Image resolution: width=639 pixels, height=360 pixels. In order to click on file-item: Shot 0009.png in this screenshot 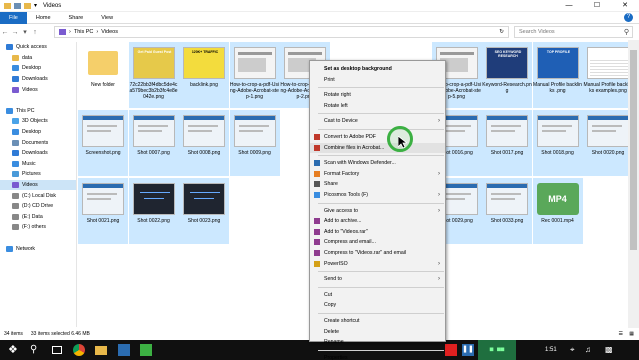, I will do `click(254, 143)`.